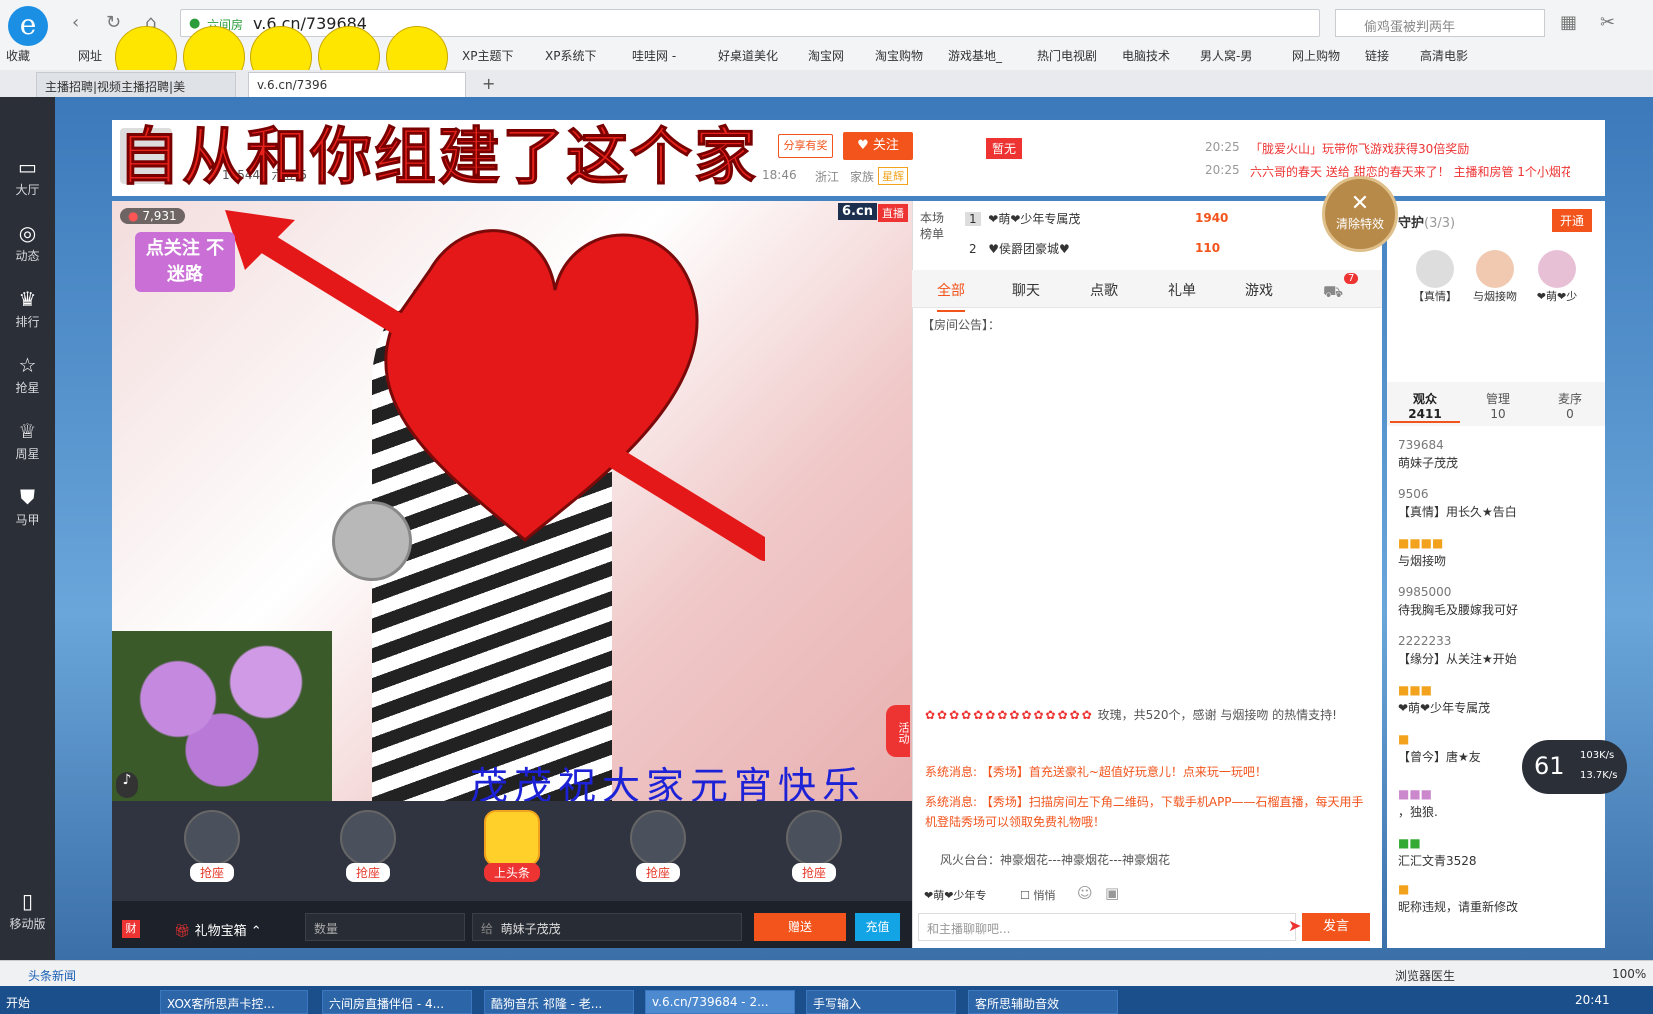  Describe the element at coordinates (1017, 248) in the screenshot. I see `ranking-row: 2 ♥侯爵团豪城♥` at that location.